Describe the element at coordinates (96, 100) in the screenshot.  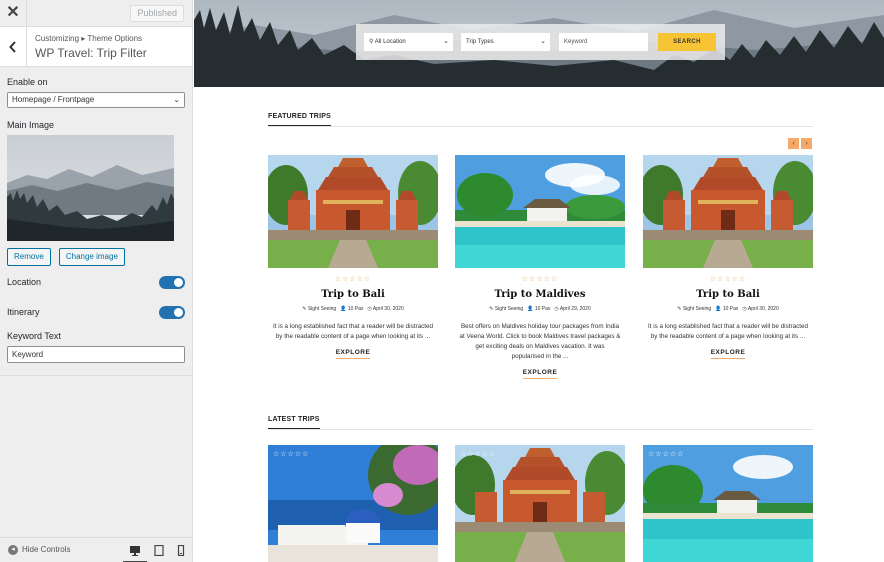
I see `enable-on-select: Homepage / Frontpage ⌄` at that location.